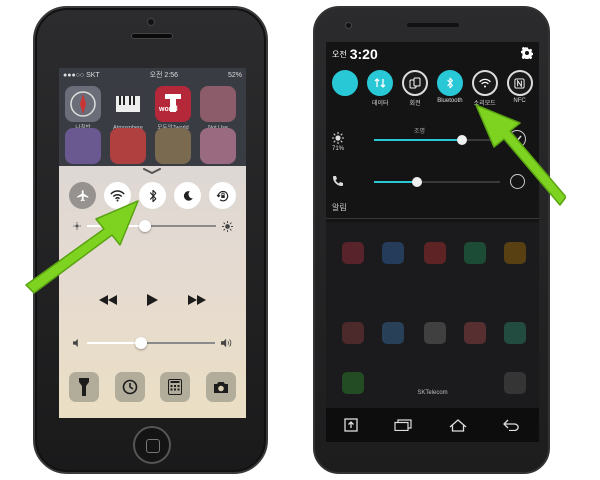 This screenshot has width=600, height=480. Describe the element at coordinates (153, 125) in the screenshot. I see `ios-home-apps: 나침반 Atmosphere world 모두의Tworld Not Use` at that location.